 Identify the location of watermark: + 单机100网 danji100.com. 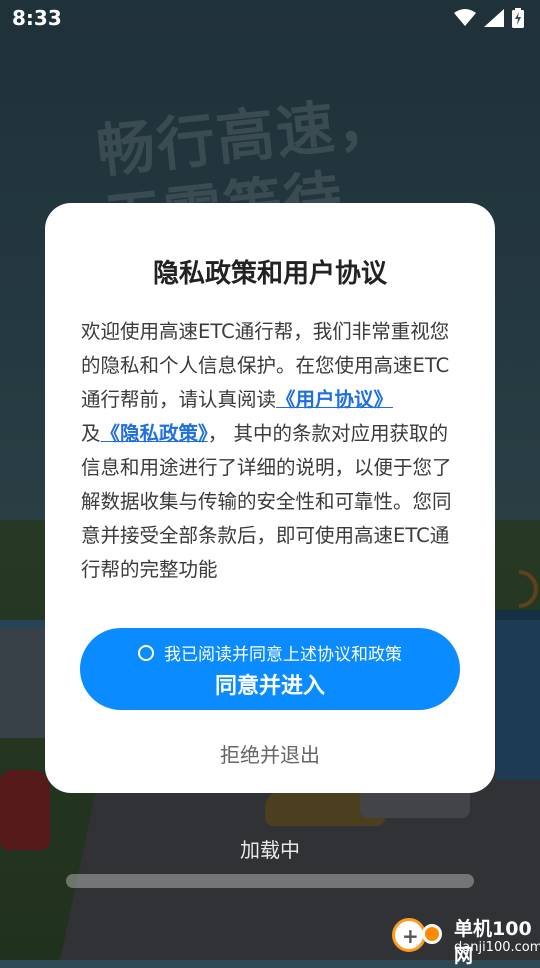
(466, 940).